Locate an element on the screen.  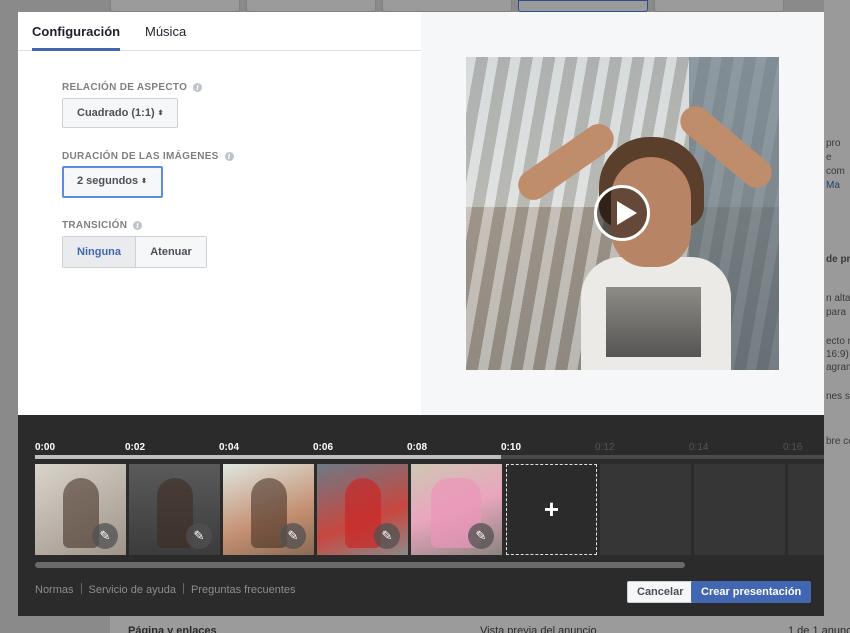
bg-text: ecto r is located at coordinates (838, 341).